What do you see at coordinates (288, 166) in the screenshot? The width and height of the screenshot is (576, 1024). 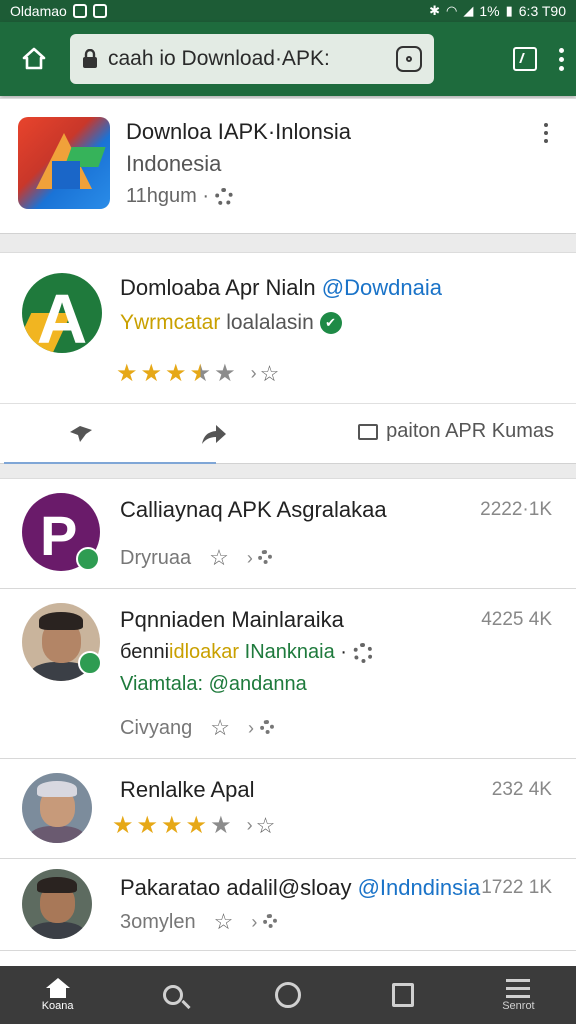 I see `app-card: Downloa IAPK·Inlonsia Indonesia 11hgum ·` at bounding box center [288, 166].